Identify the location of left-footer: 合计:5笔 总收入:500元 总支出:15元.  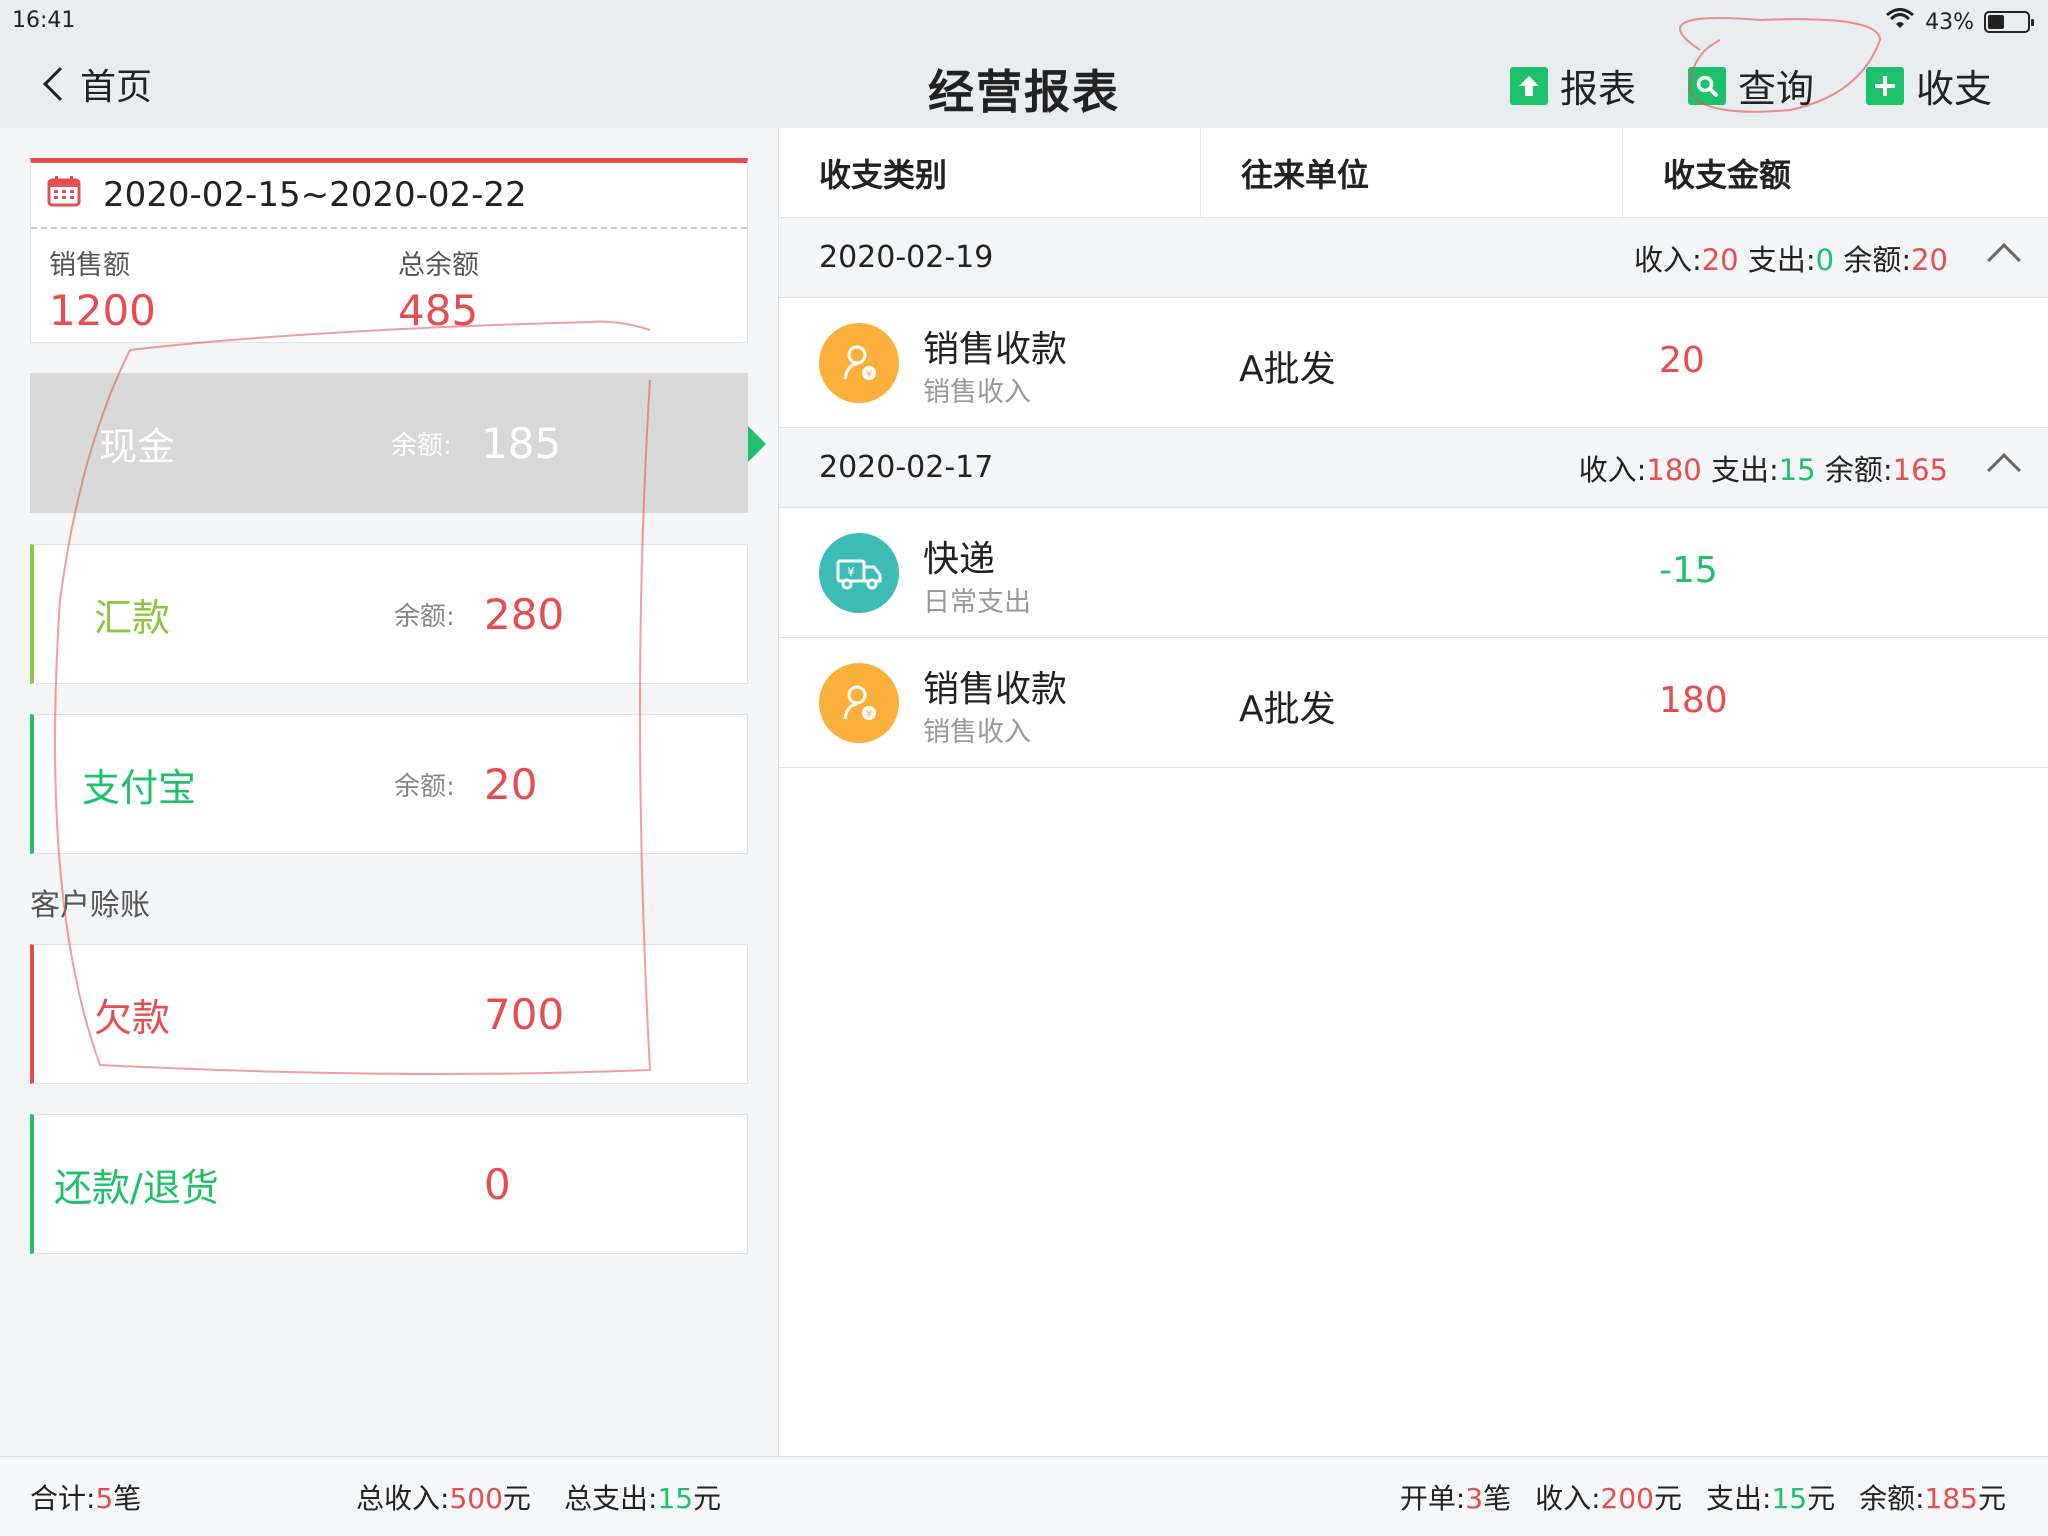
(389, 1496).